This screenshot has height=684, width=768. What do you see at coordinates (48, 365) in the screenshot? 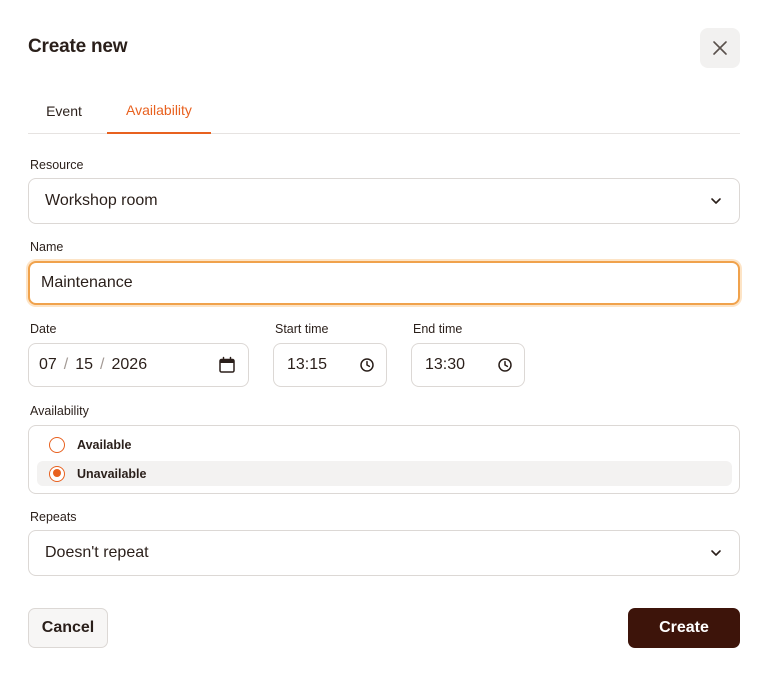
I see `date-month: 07` at bounding box center [48, 365].